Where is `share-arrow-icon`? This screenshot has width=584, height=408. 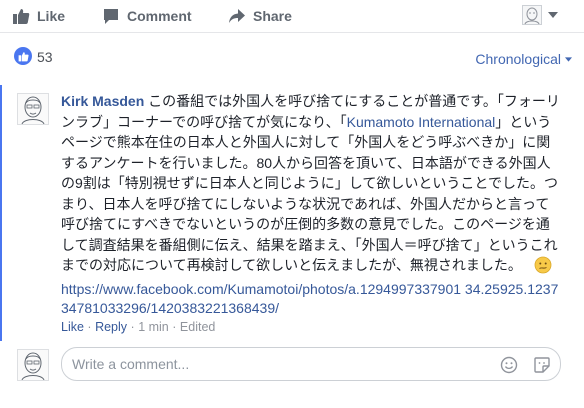 share-arrow-icon is located at coordinates (237, 16).